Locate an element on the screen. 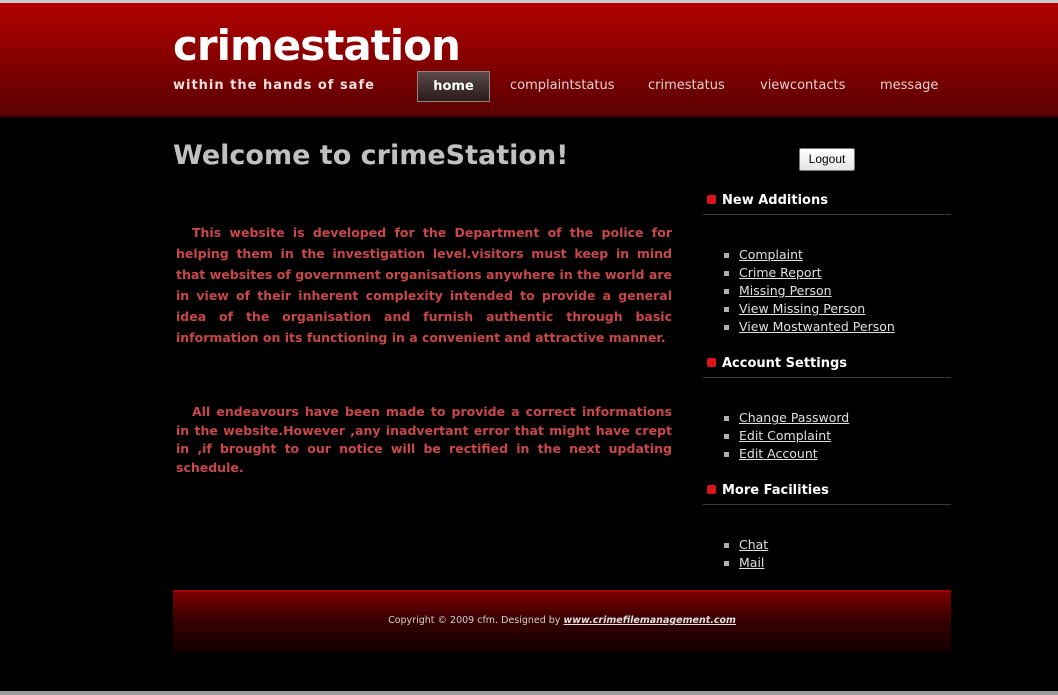  nav-viewcontacts: viewcontacts is located at coordinates (802, 85).